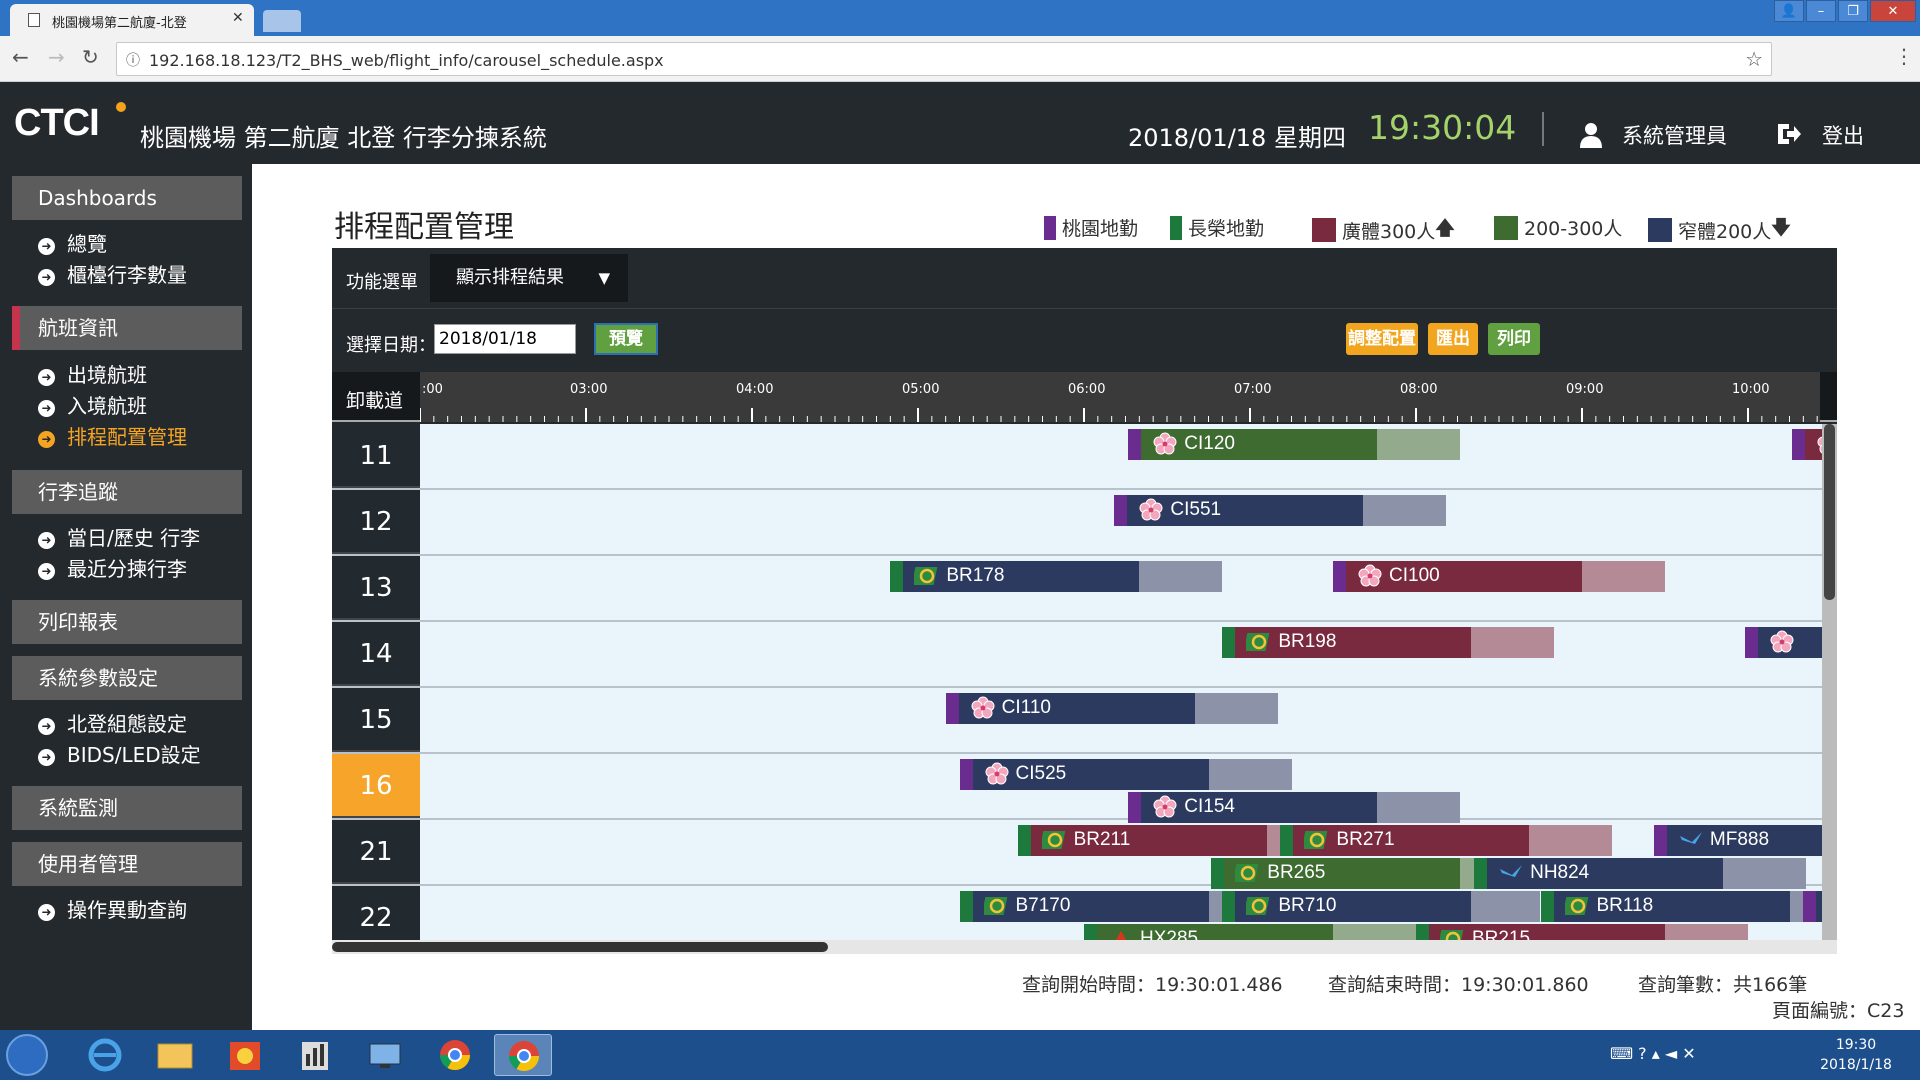  Describe the element at coordinates (1640, 873) in the screenshot. I see `flight-bar-nh824: NH824` at that location.